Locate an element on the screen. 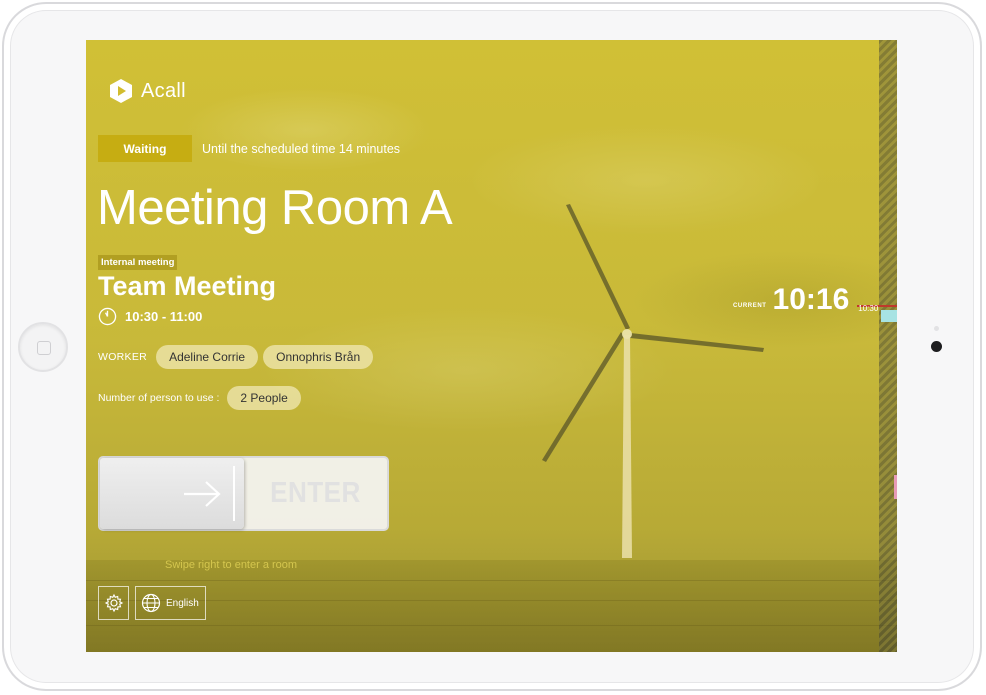 This screenshot has width=986, height=695. people-count-chip: 2 People is located at coordinates (264, 398).